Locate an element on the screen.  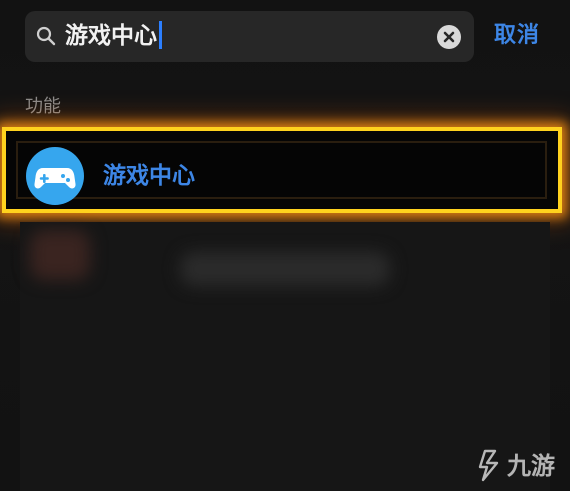
close-icon is located at coordinates (449, 37).